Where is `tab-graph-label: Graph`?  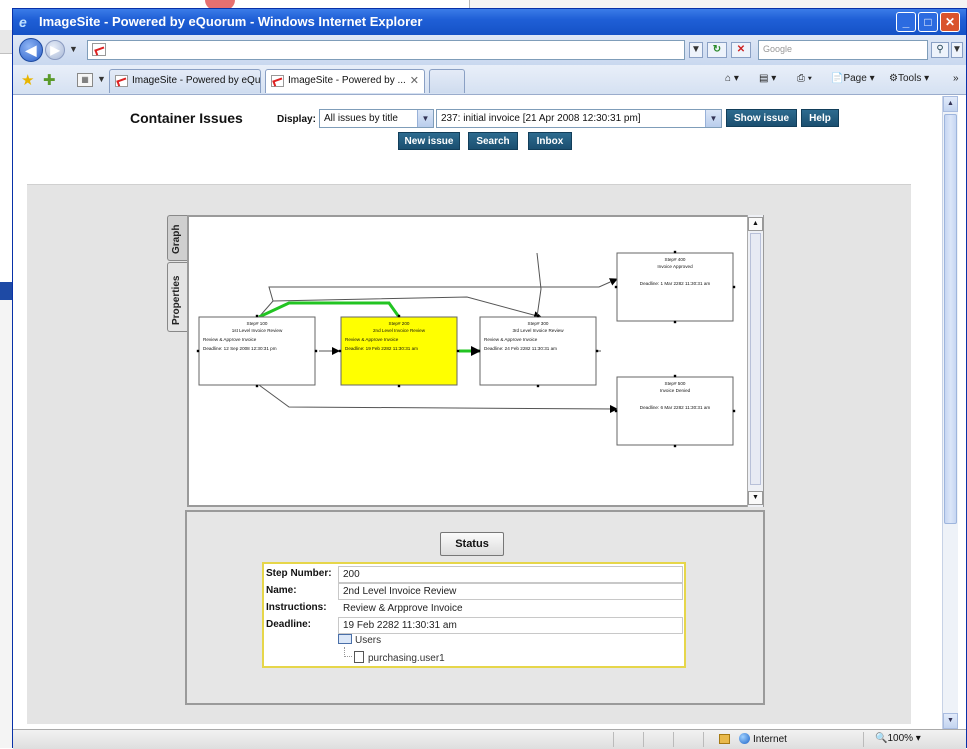 tab-graph-label: Graph is located at coordinates (176, 239).